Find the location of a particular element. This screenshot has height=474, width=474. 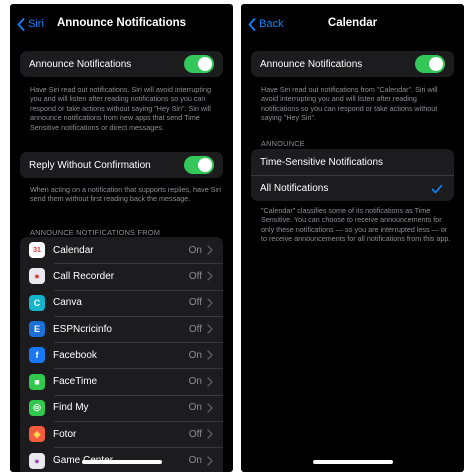

app-name: Find My is located at coordinates (71, 408).